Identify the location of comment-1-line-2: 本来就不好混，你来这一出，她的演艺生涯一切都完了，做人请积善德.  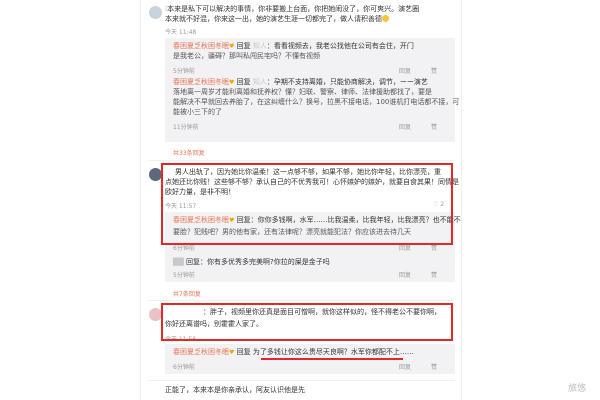
(277, 19).